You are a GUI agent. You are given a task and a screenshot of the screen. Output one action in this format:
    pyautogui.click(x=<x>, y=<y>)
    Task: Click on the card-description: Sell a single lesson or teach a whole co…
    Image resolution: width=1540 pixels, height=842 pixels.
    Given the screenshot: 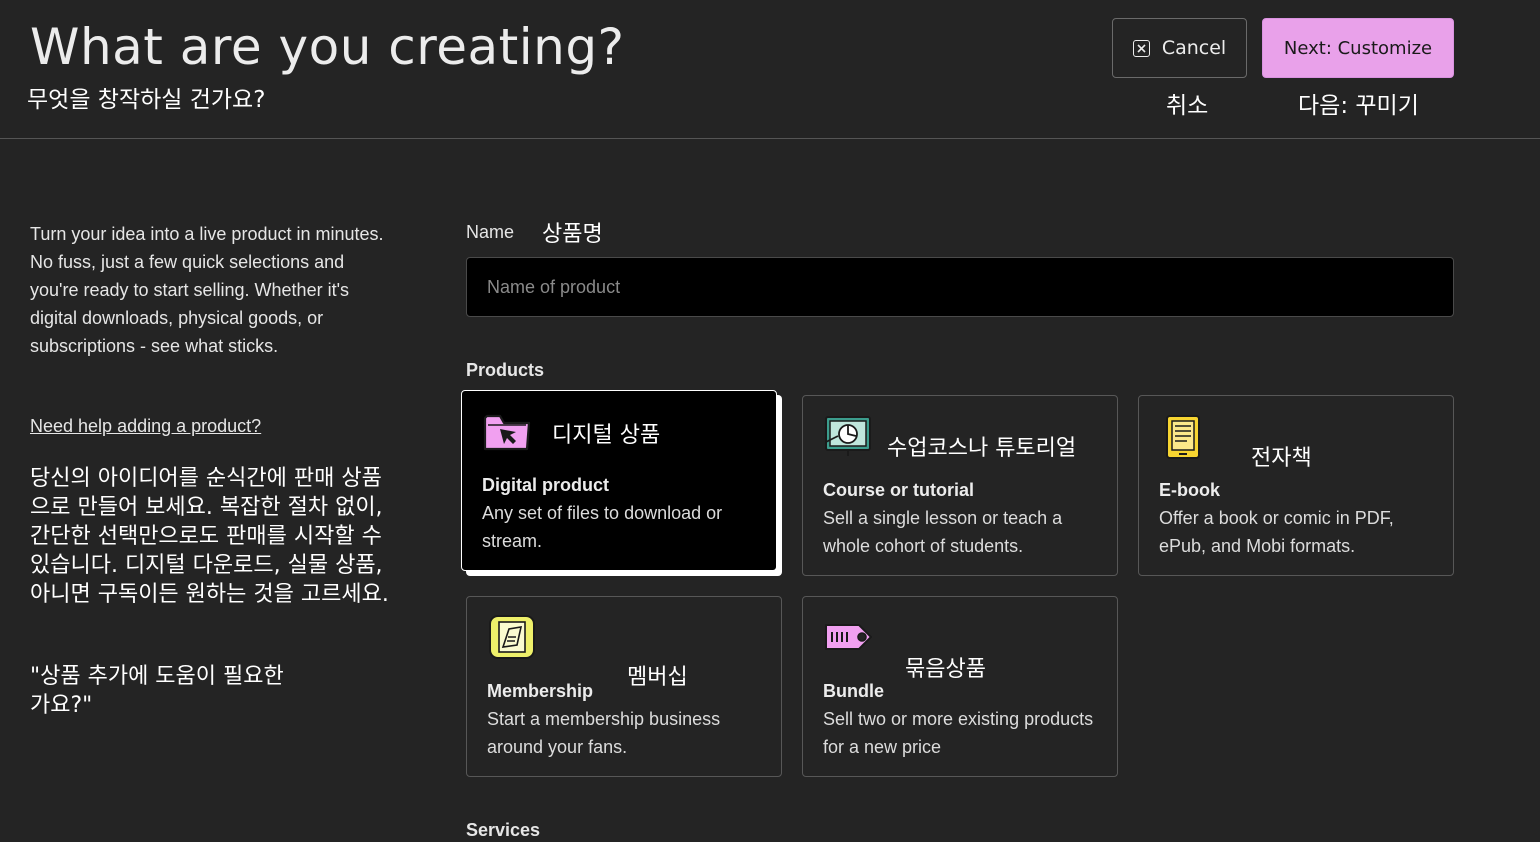 What is the action you would take?
    pyautogui.click(x=943, y=532)
    